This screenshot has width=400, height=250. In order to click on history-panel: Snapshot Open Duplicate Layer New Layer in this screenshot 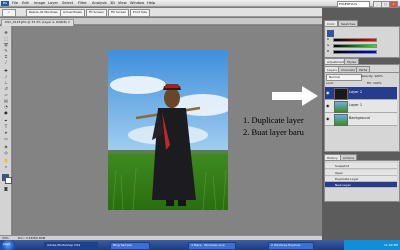, I will do `click(362, 181)`.